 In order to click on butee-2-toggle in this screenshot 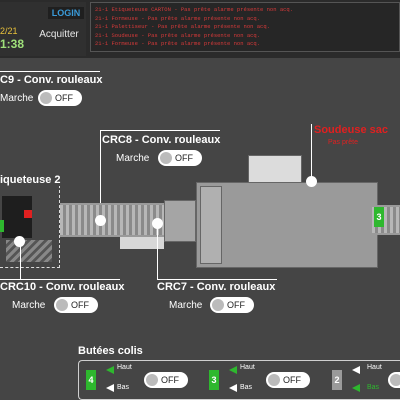, I will do `click(394, 380)`.